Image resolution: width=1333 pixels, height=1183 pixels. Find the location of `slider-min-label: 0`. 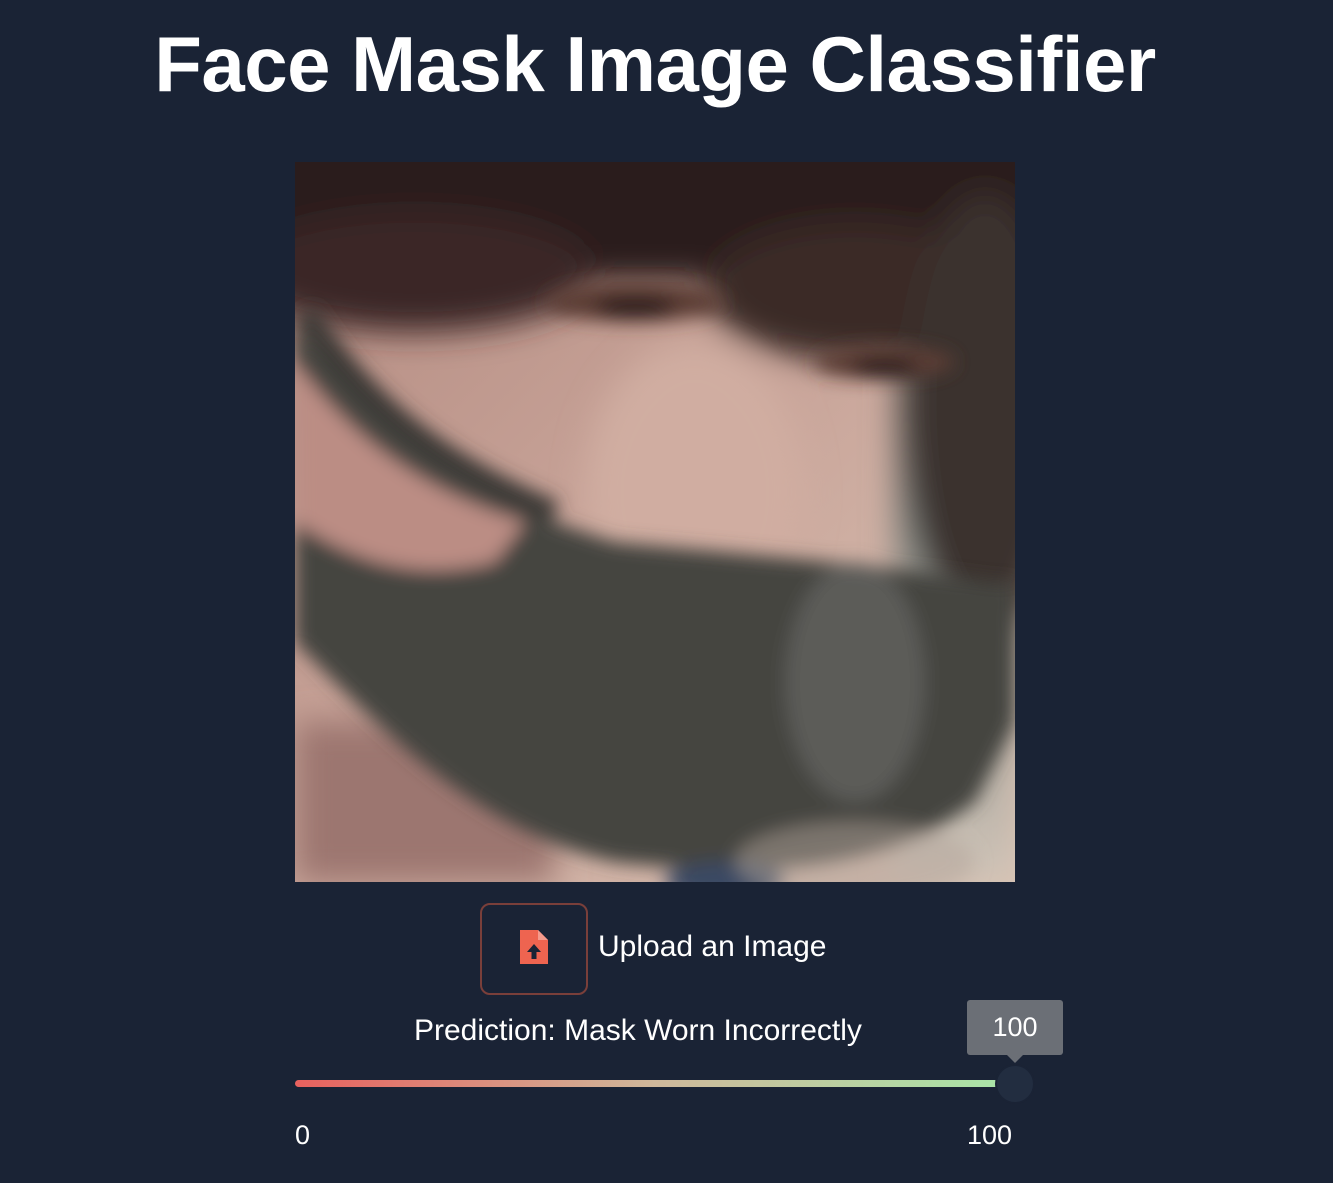

slider-min-label: 0 is located at coordinates (303, 1135).